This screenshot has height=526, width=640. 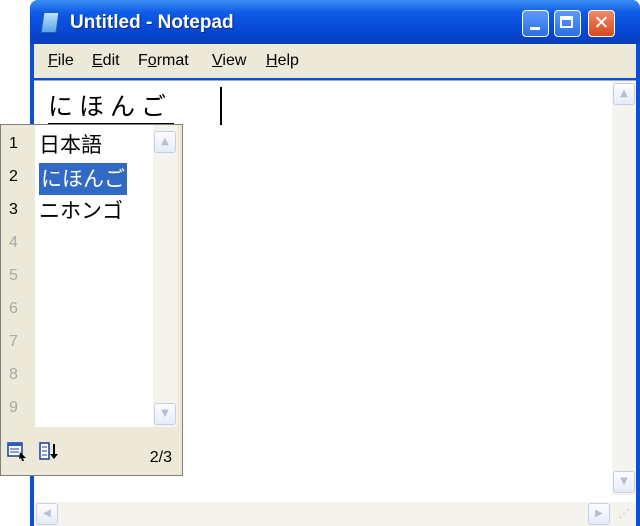 I want to click on sort-list-icon, so click(x=49, y=451).